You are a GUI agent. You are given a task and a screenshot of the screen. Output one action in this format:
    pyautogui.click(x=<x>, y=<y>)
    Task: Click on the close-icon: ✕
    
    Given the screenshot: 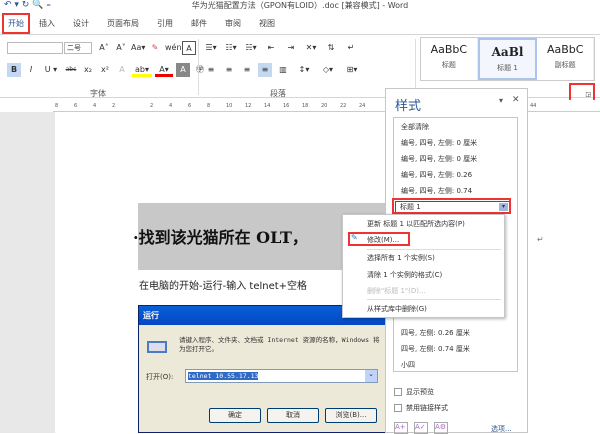 What is the action you would take?
    pyautogui.click(x=516, y=100)
    